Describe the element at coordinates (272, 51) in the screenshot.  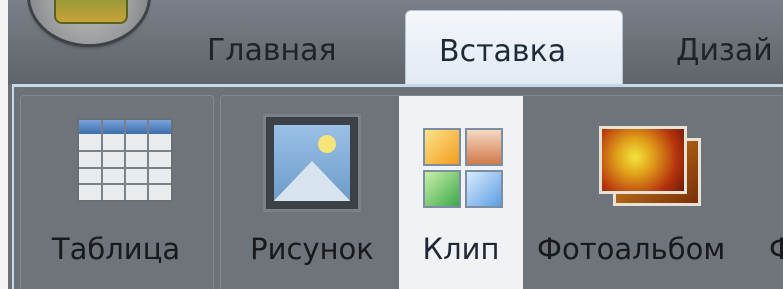
I see `tab-home: Главная` at that location.